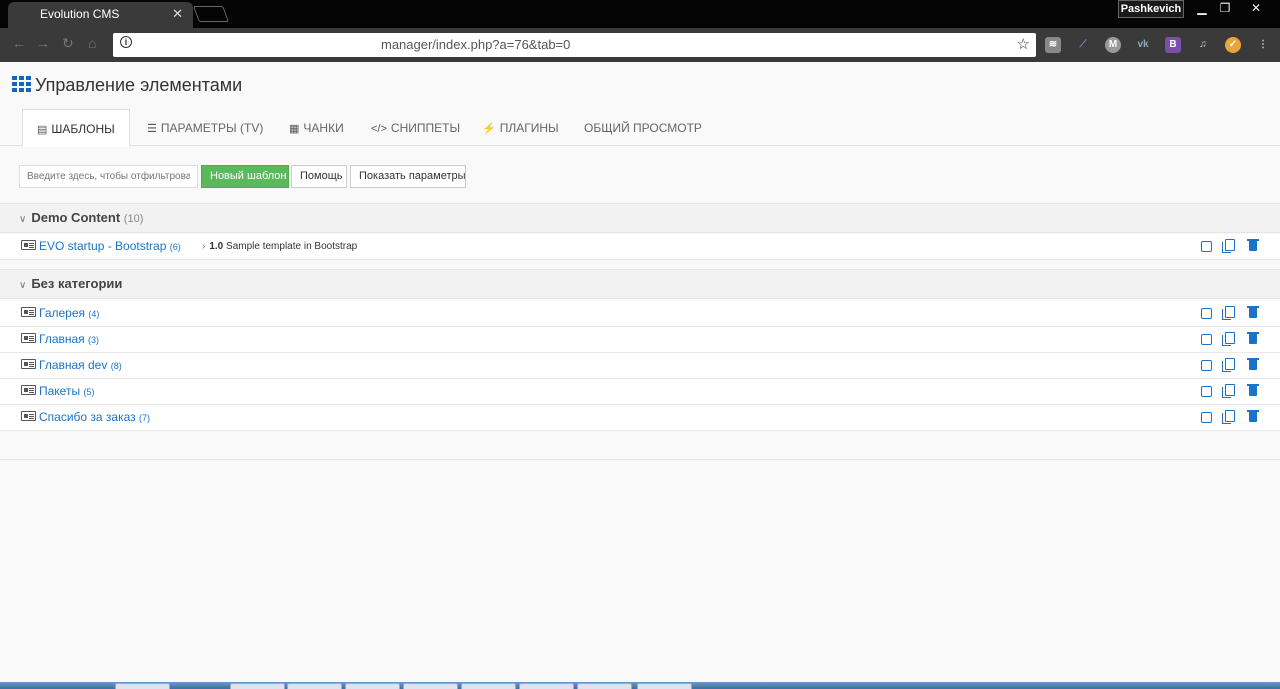 This screenshot has height=689, width=1280. I want to click on browser-titlebar: Evolution CMS ✕ Pashkevich ▁ ❐ ✕, so click(640, 14).